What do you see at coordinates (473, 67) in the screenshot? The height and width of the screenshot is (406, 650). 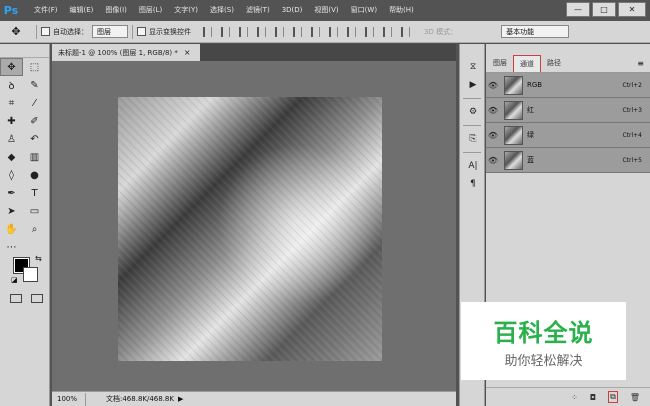 I see `history-panel-icon: ⧖` at bounding box center [473, 67].